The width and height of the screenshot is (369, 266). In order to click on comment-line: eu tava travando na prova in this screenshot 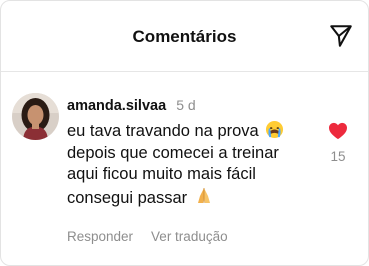, I will do `click(194, 131)`.